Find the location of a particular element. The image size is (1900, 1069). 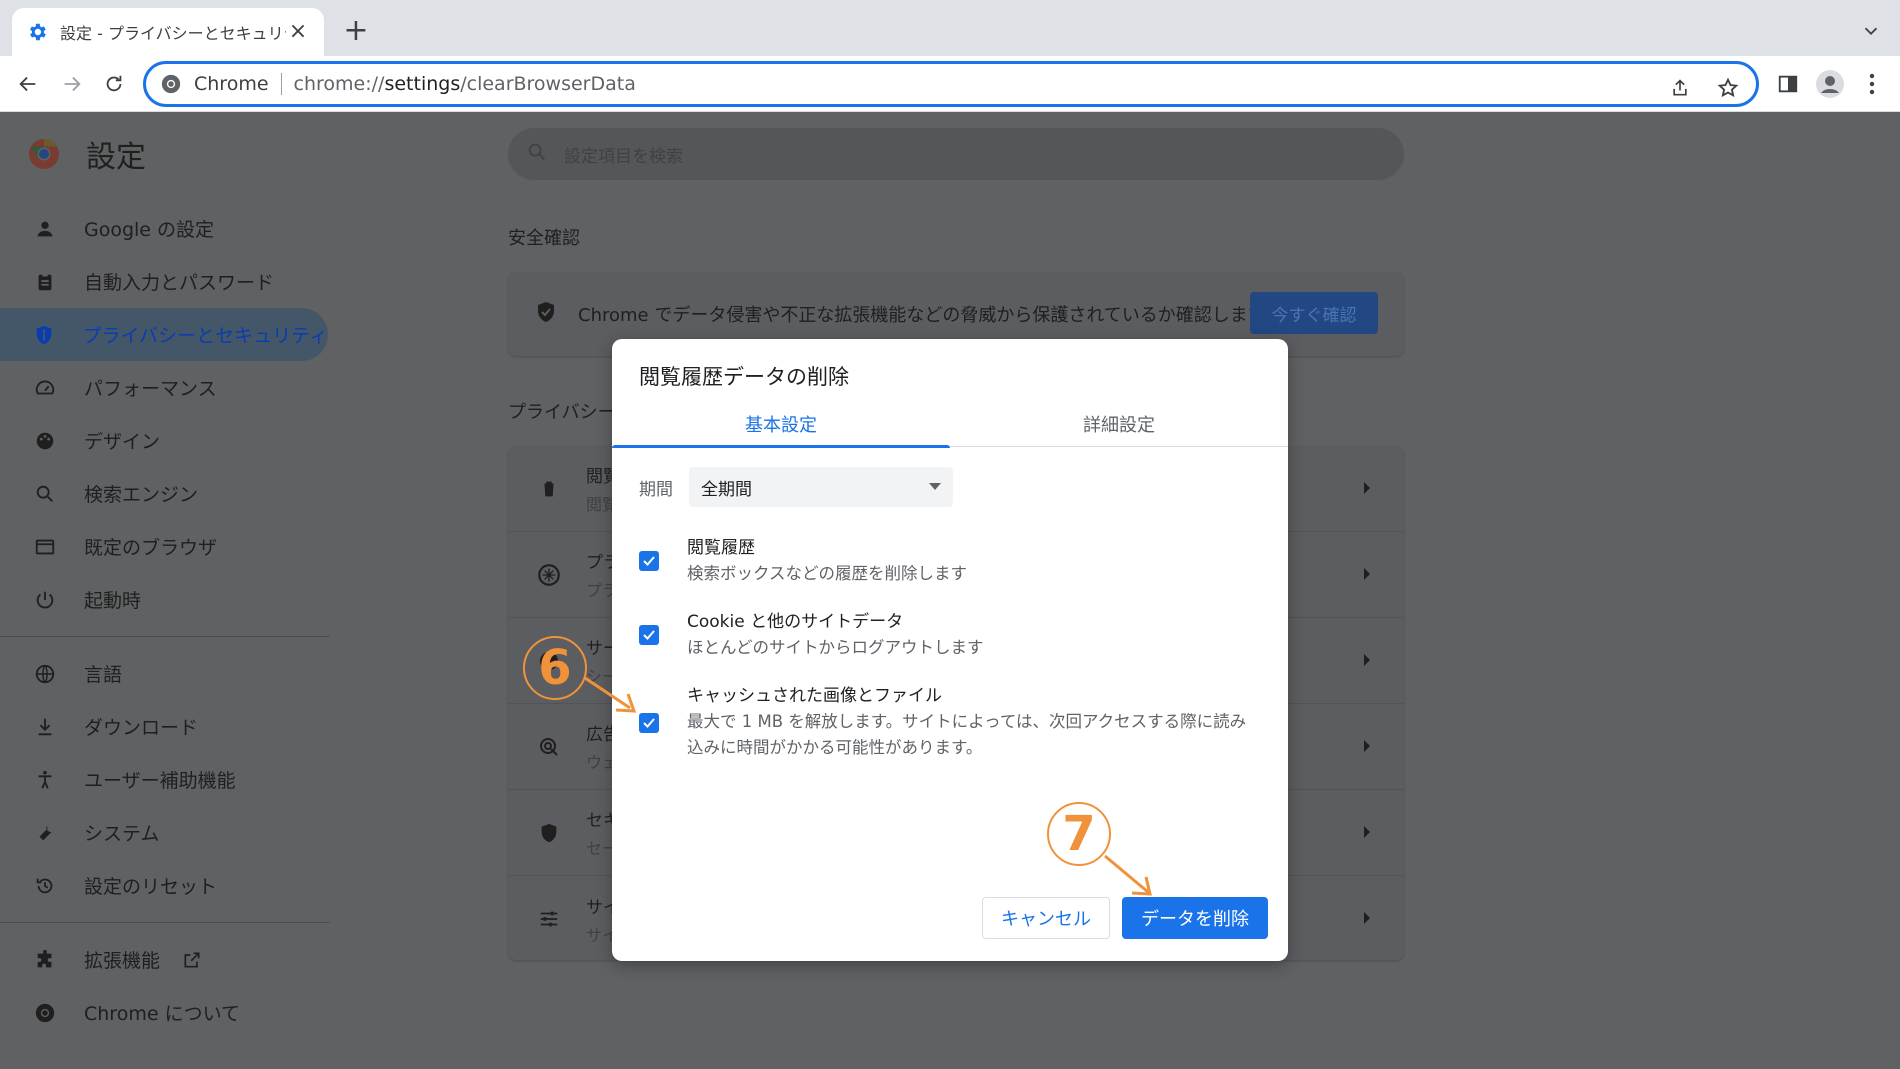

dialog-buttons: キャンセル データを削除 is located at coordinates (1125, 918).